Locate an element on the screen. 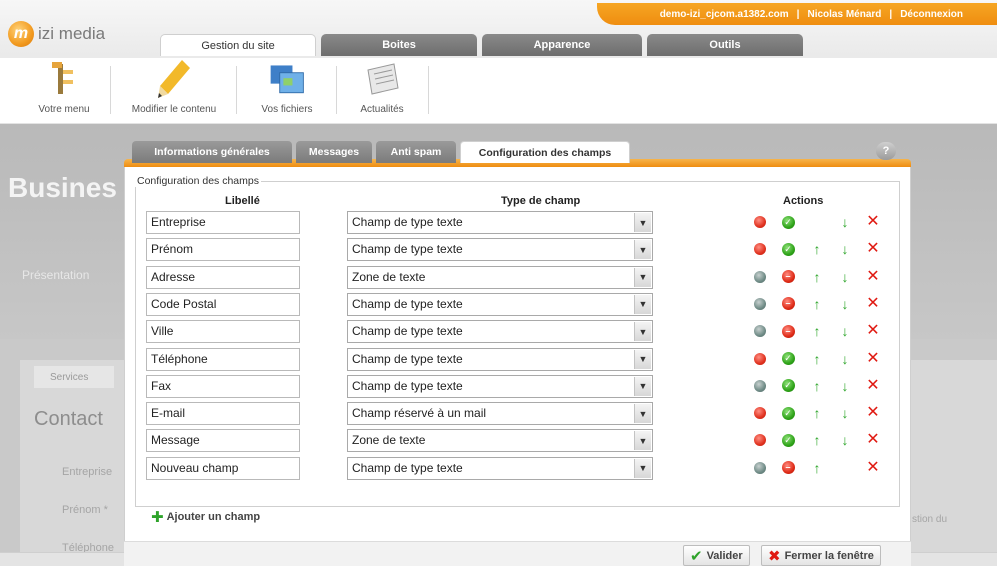  close-window-button: ✖ Fermer la fenêtre is located at coordinates (821, 555).